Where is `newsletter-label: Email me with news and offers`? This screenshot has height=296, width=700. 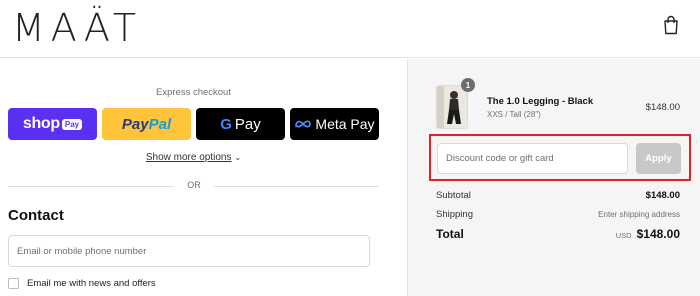
newsletter-label: Email me with news and offers is located at coordinates (91, 283).